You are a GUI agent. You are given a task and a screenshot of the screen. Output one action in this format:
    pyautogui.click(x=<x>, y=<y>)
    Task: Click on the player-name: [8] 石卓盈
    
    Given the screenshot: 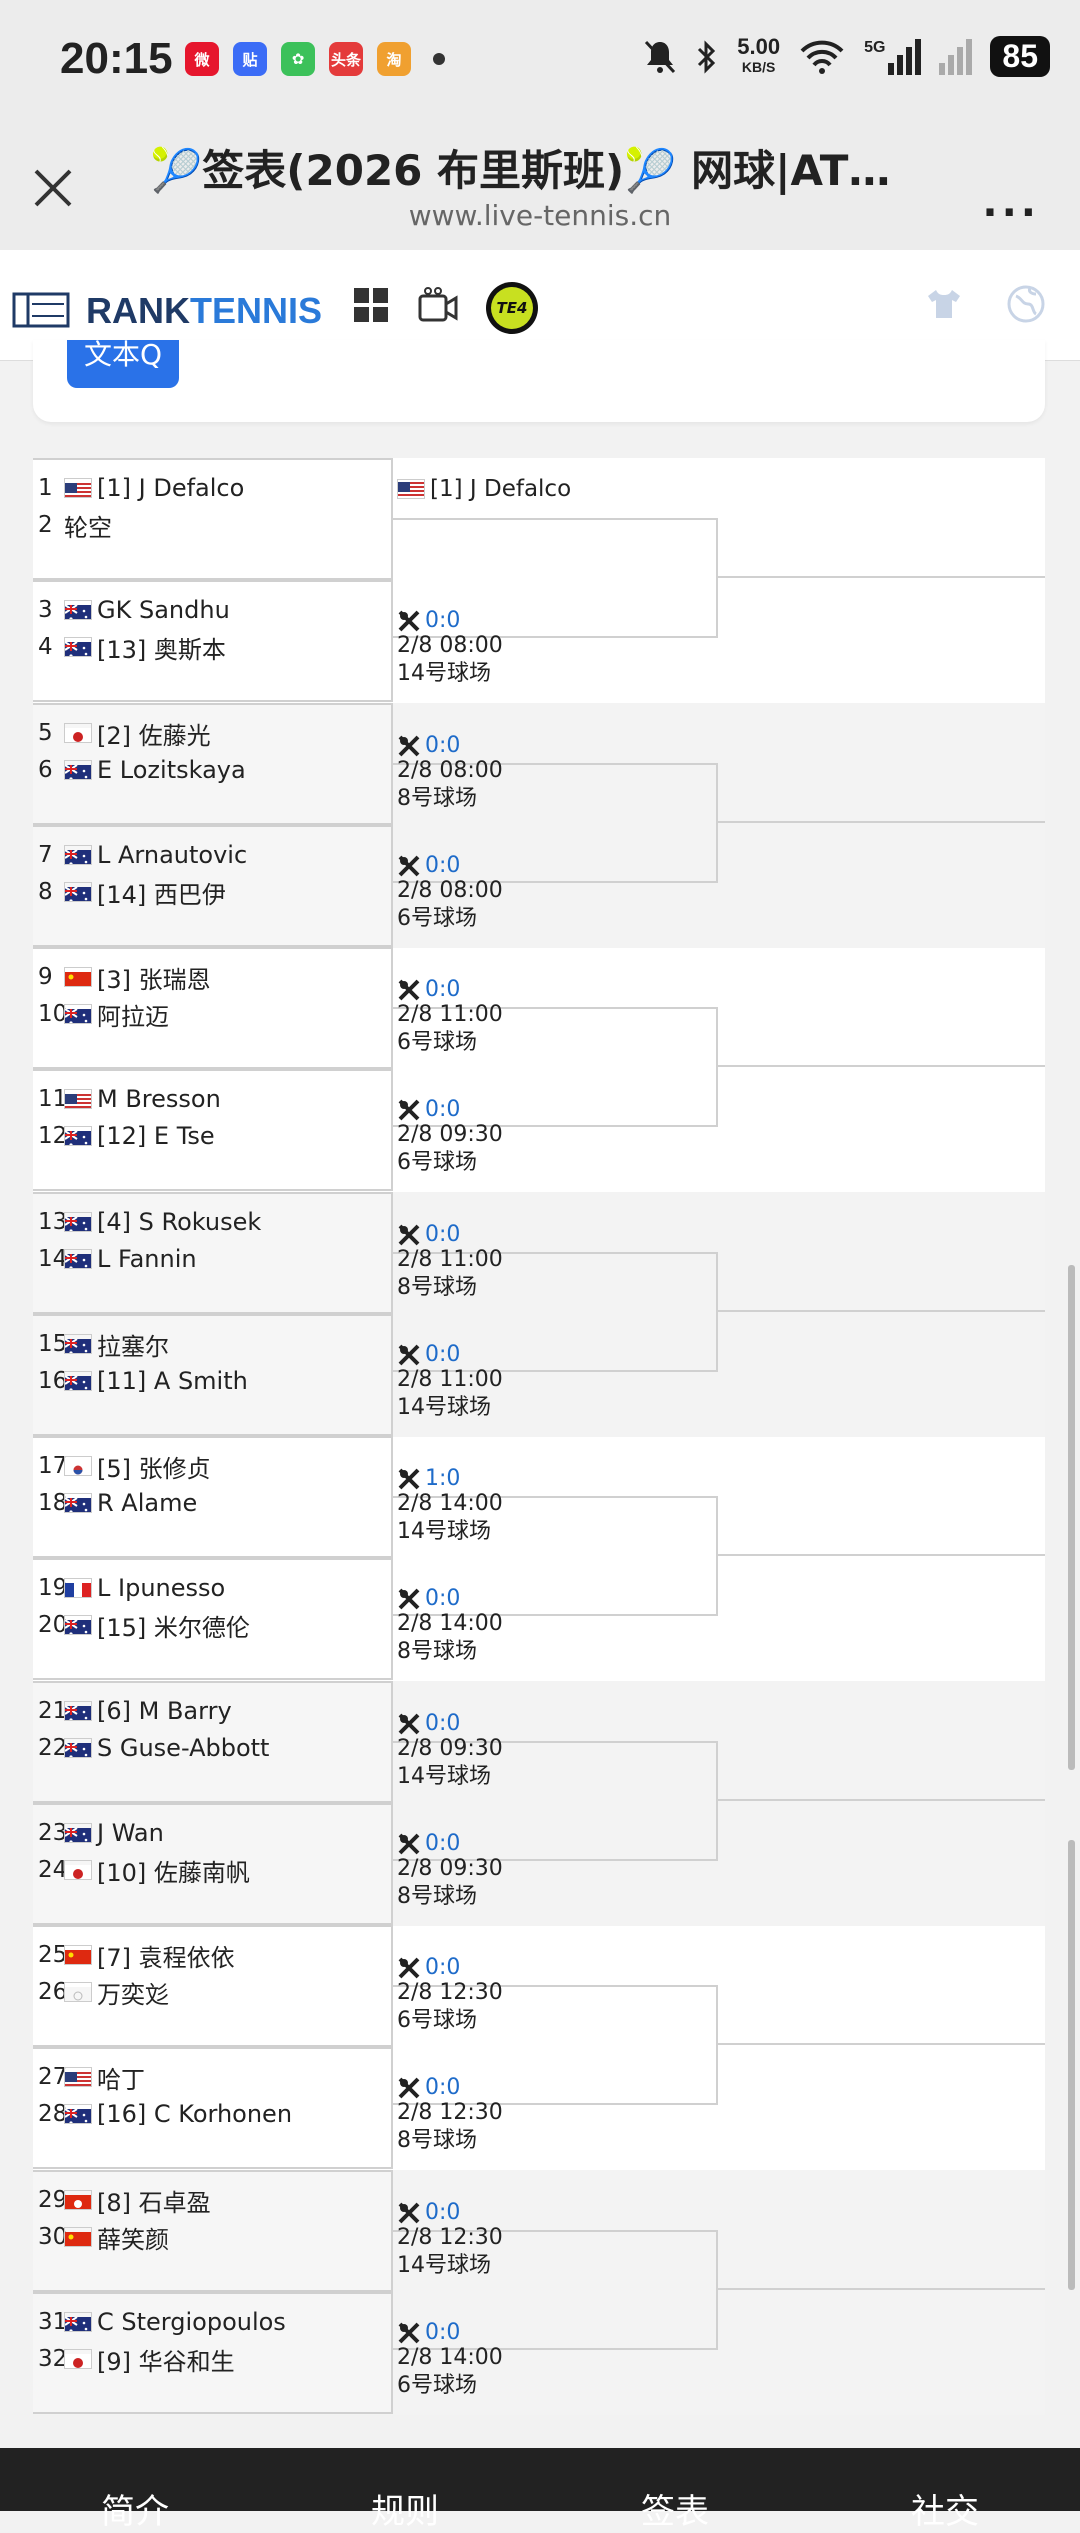 What is the action you would take?
    pyautogui.click(x=154, y=2200)
    